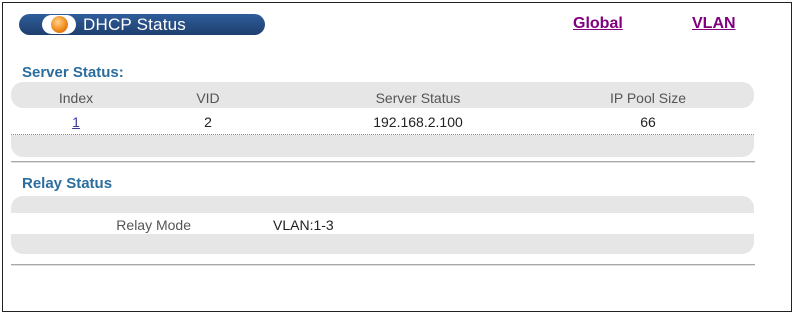  I want to click on server-status-cell: 192.168.2.100, so click(418, 122).